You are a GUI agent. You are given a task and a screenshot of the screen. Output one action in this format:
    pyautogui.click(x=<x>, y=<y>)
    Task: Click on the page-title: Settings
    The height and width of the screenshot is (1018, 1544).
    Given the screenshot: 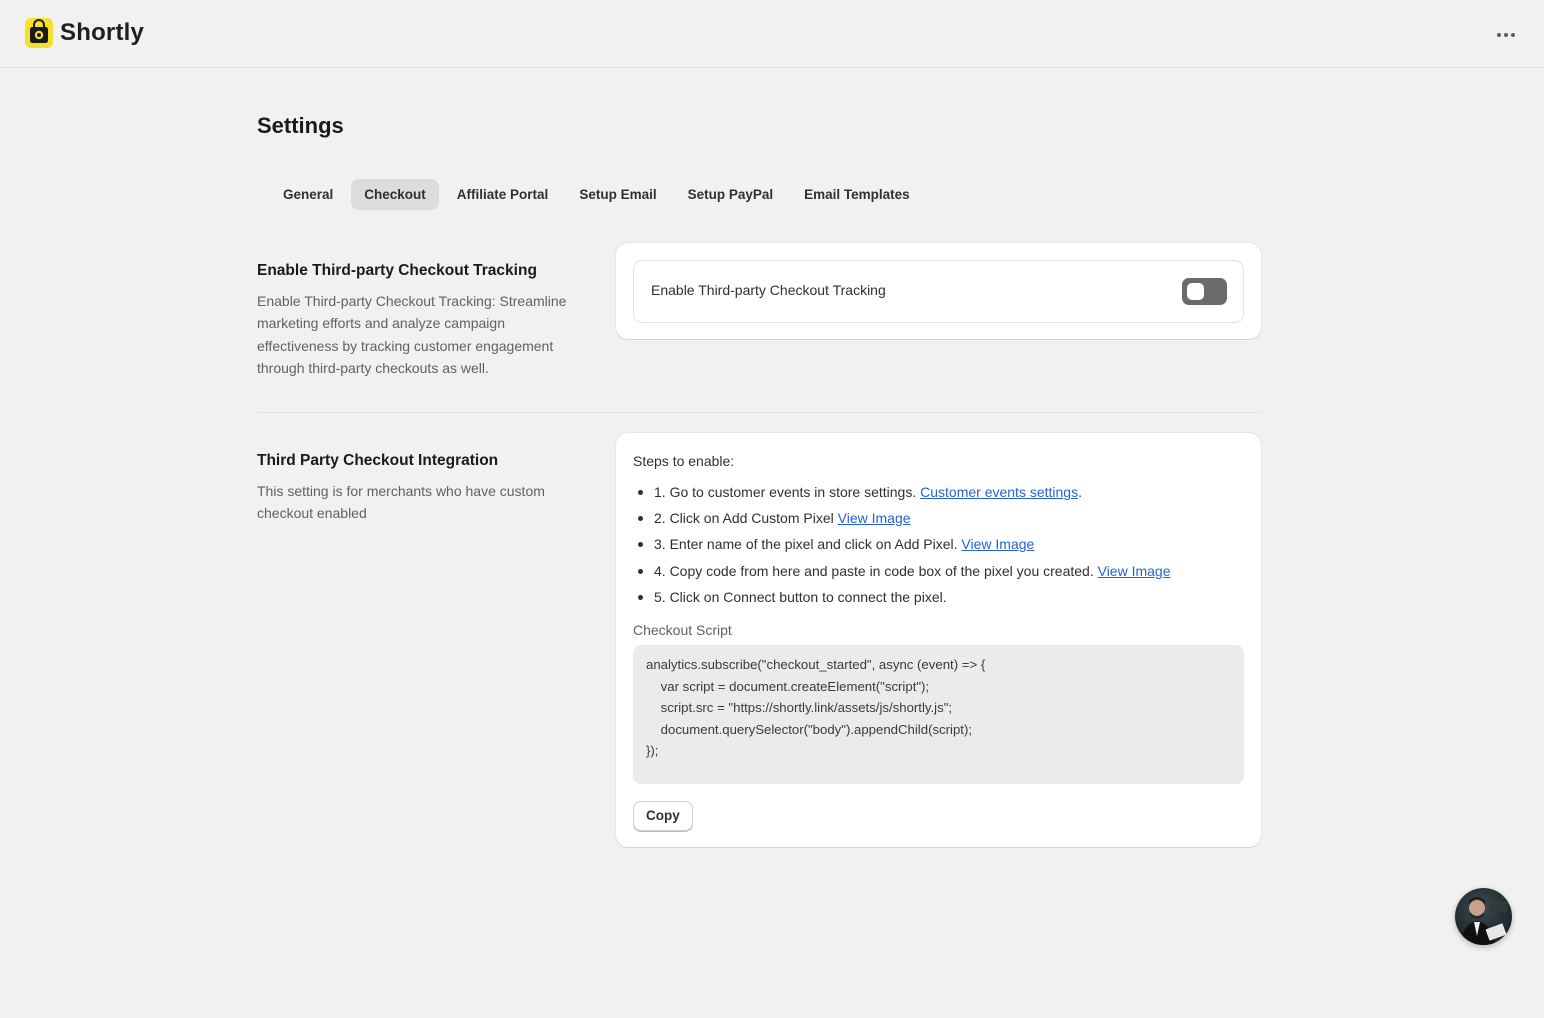 What is the action you would take?
    pyautogui.click(x=300, y=125)
    